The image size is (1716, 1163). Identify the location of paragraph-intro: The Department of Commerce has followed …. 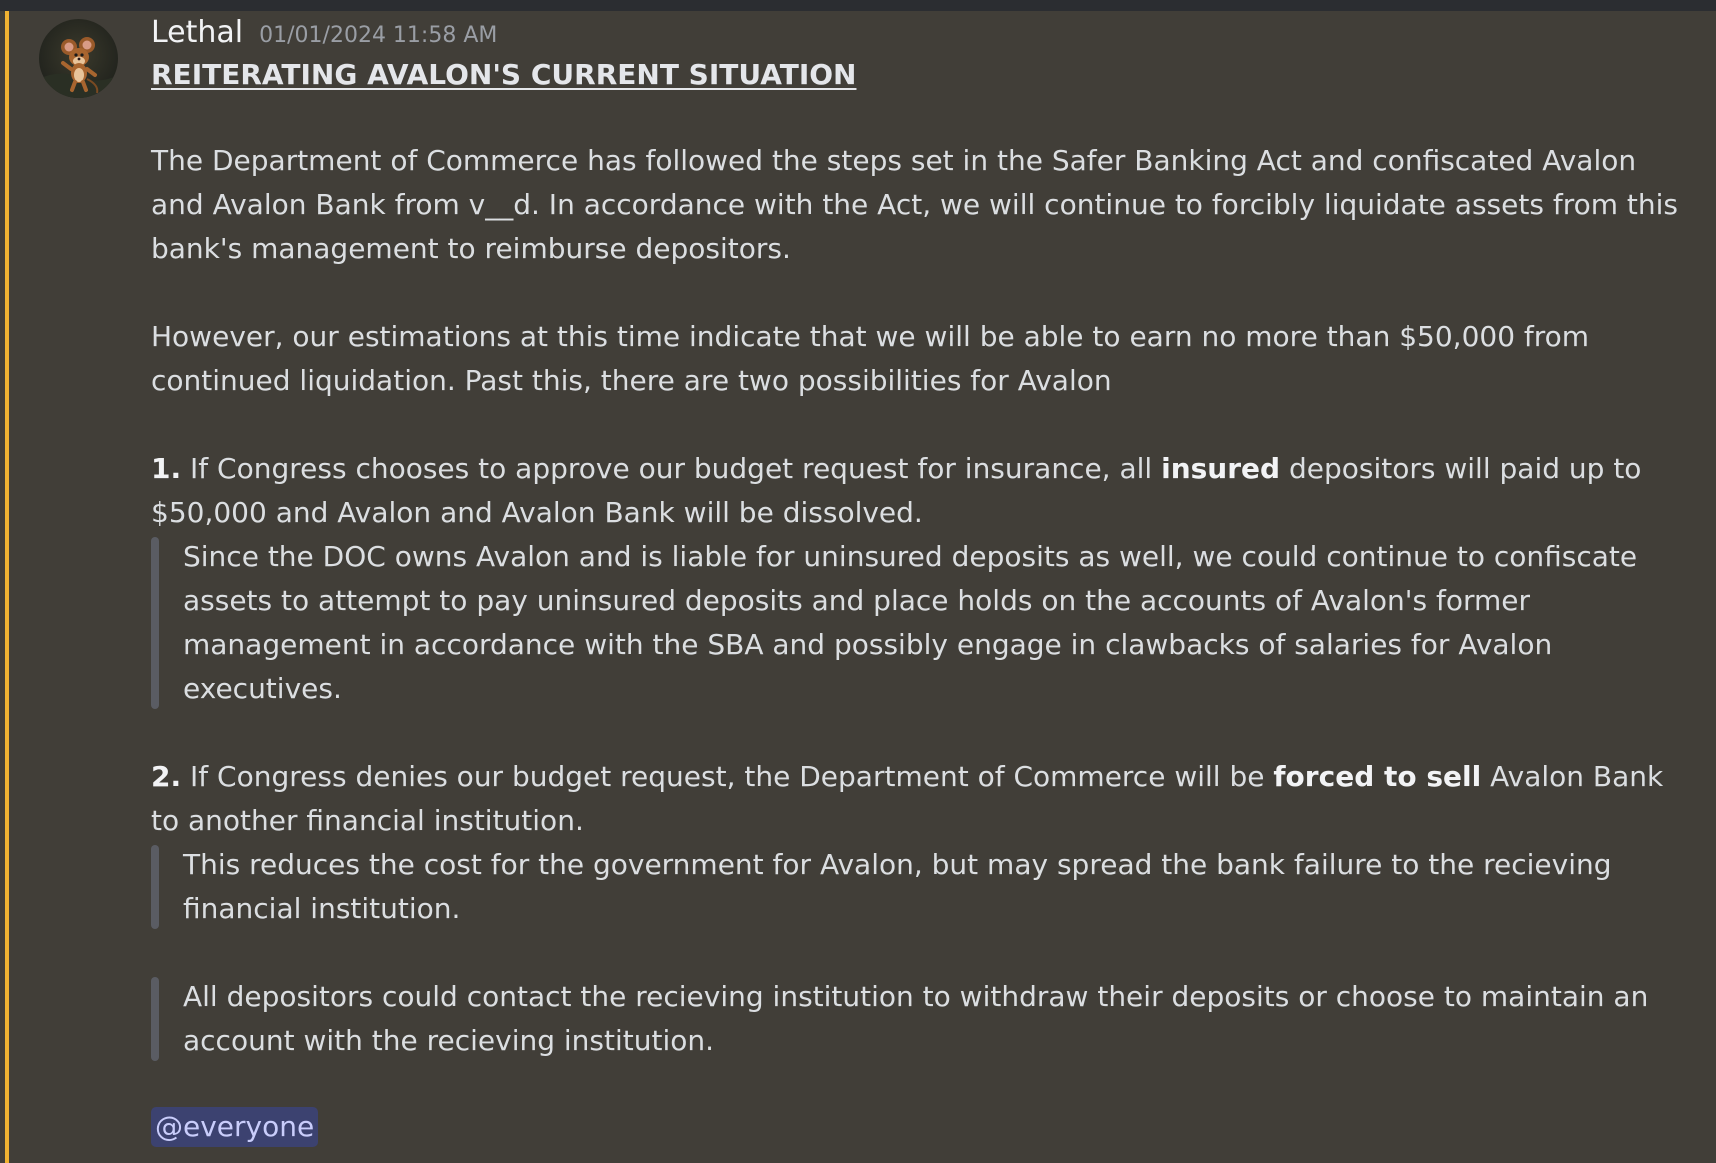
(914, 204).